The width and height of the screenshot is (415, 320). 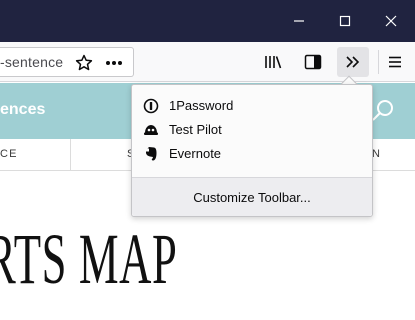 I want to click on panel-item-test-pilot: Test Pilot, so click(x=252, y=130).